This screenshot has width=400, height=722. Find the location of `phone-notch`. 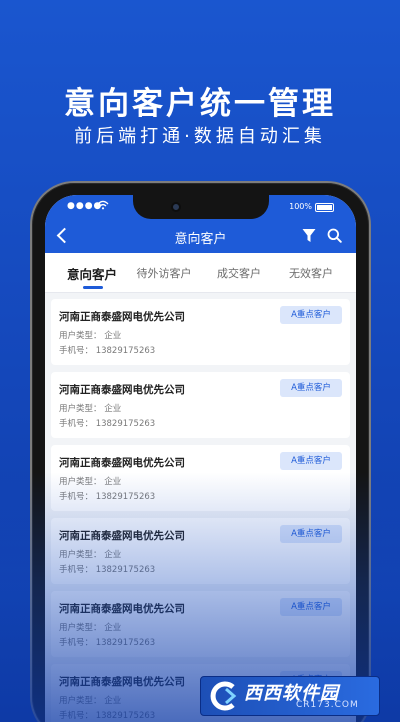

phone-notch is located at coordinates (200, 207).